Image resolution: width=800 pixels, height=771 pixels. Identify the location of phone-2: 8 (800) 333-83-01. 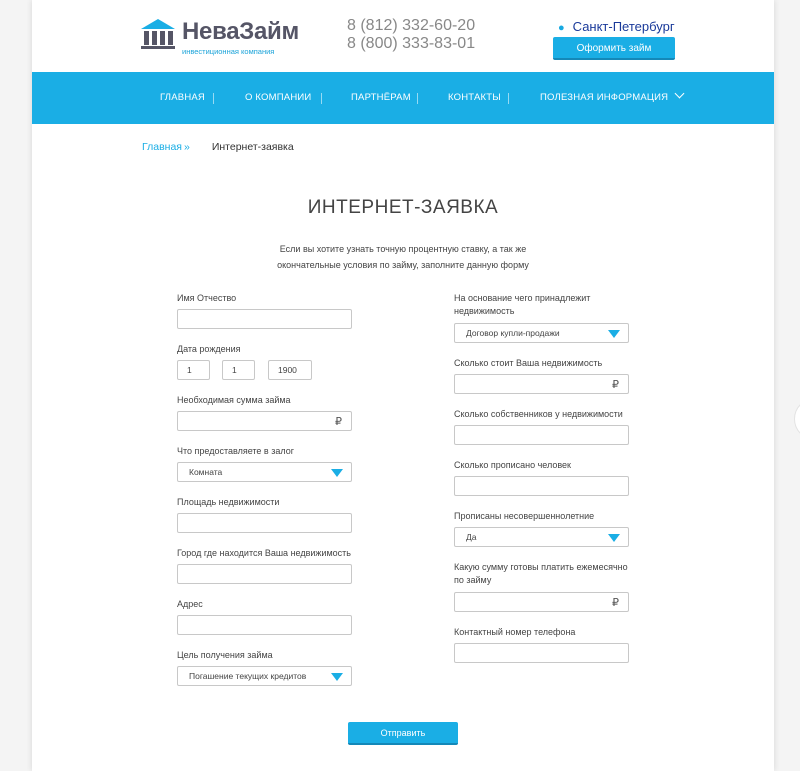
(411, 44).